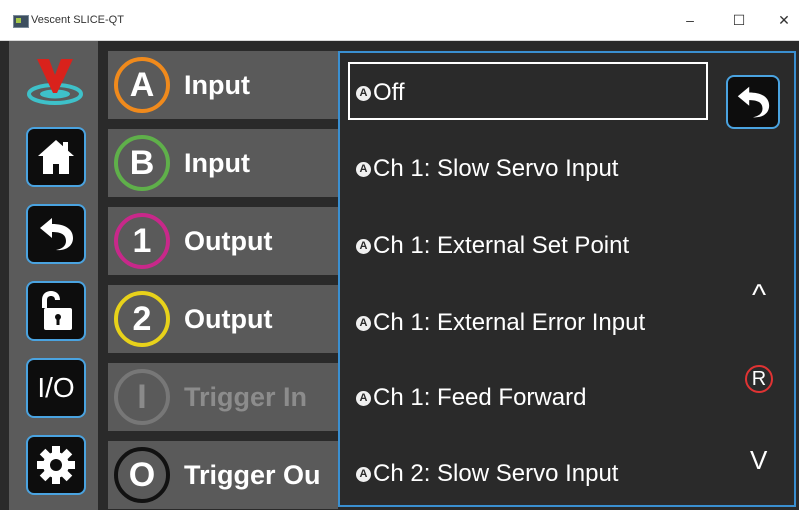  I want to click on scroll-up-button: ^, so click(759, 296).